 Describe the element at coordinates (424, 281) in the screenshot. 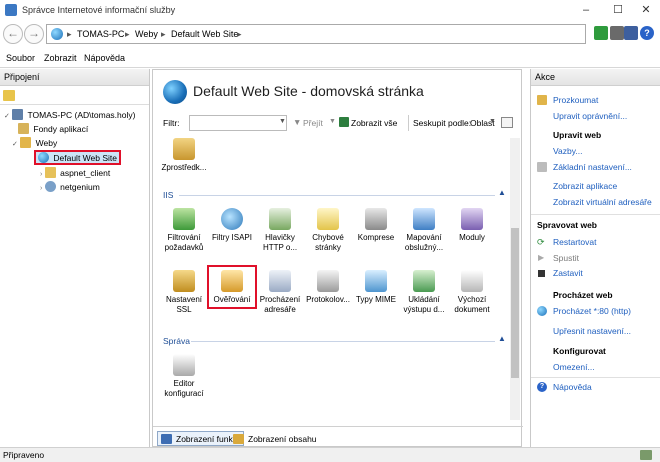

I see `cache-icon` at that location.